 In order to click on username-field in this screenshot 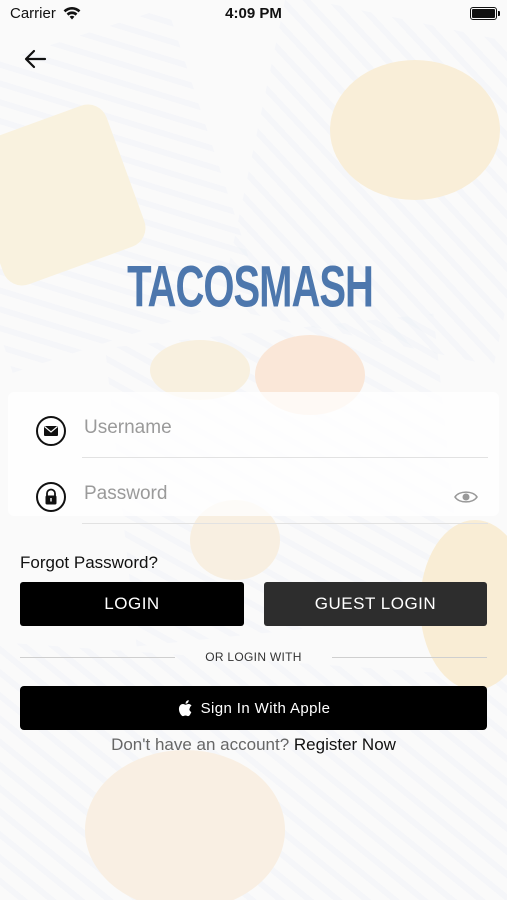, I will do `click(262, 432)`.